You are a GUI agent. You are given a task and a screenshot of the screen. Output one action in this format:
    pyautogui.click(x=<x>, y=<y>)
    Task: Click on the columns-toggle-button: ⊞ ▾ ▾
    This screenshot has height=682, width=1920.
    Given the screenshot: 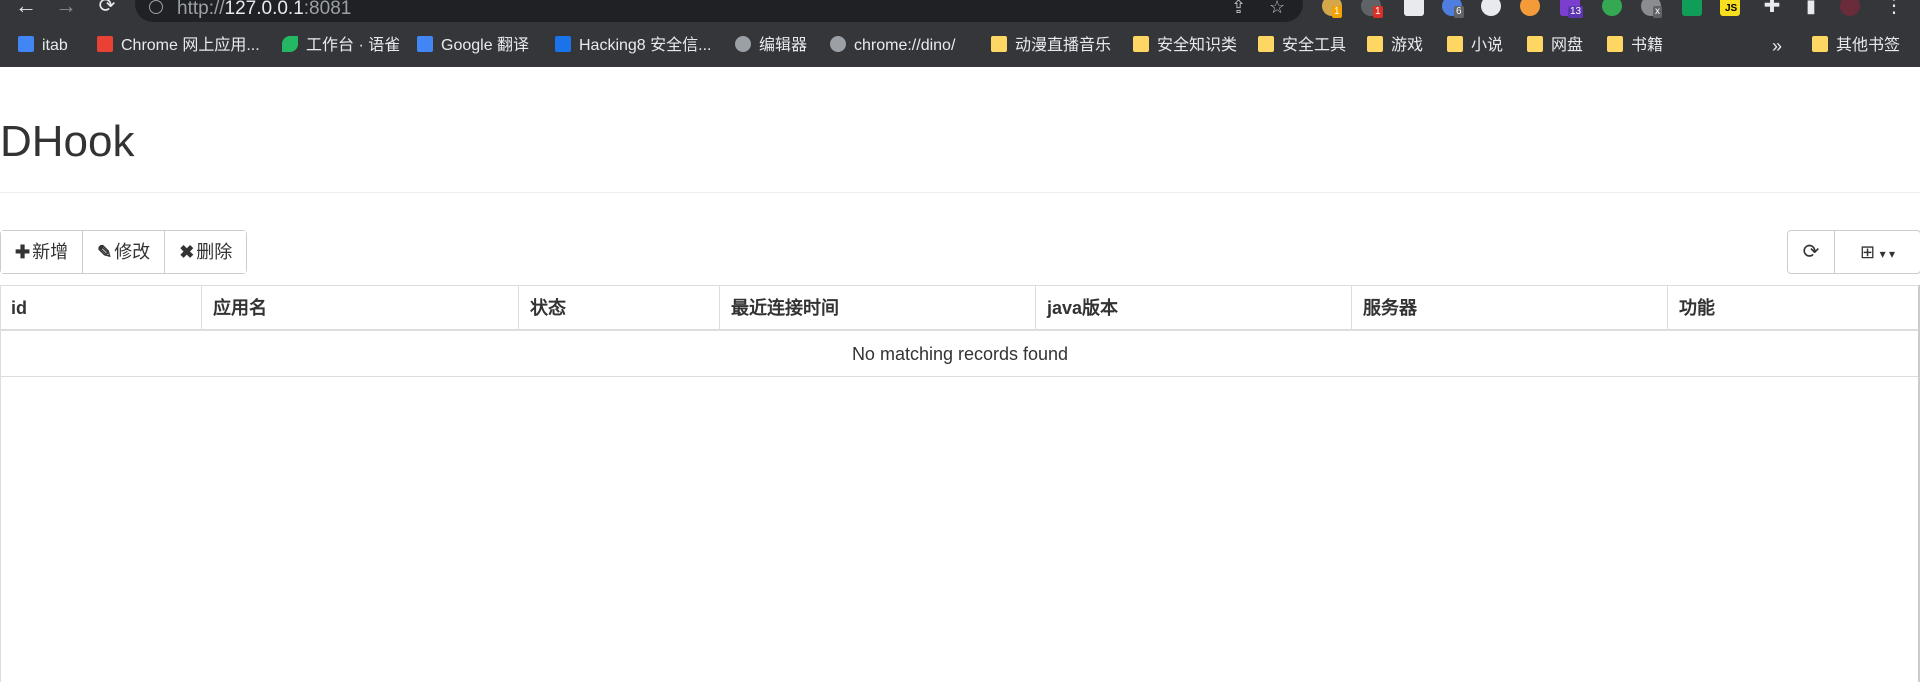 What is the action you would take?
    pyautogui.click(x=1877, y=252)
    